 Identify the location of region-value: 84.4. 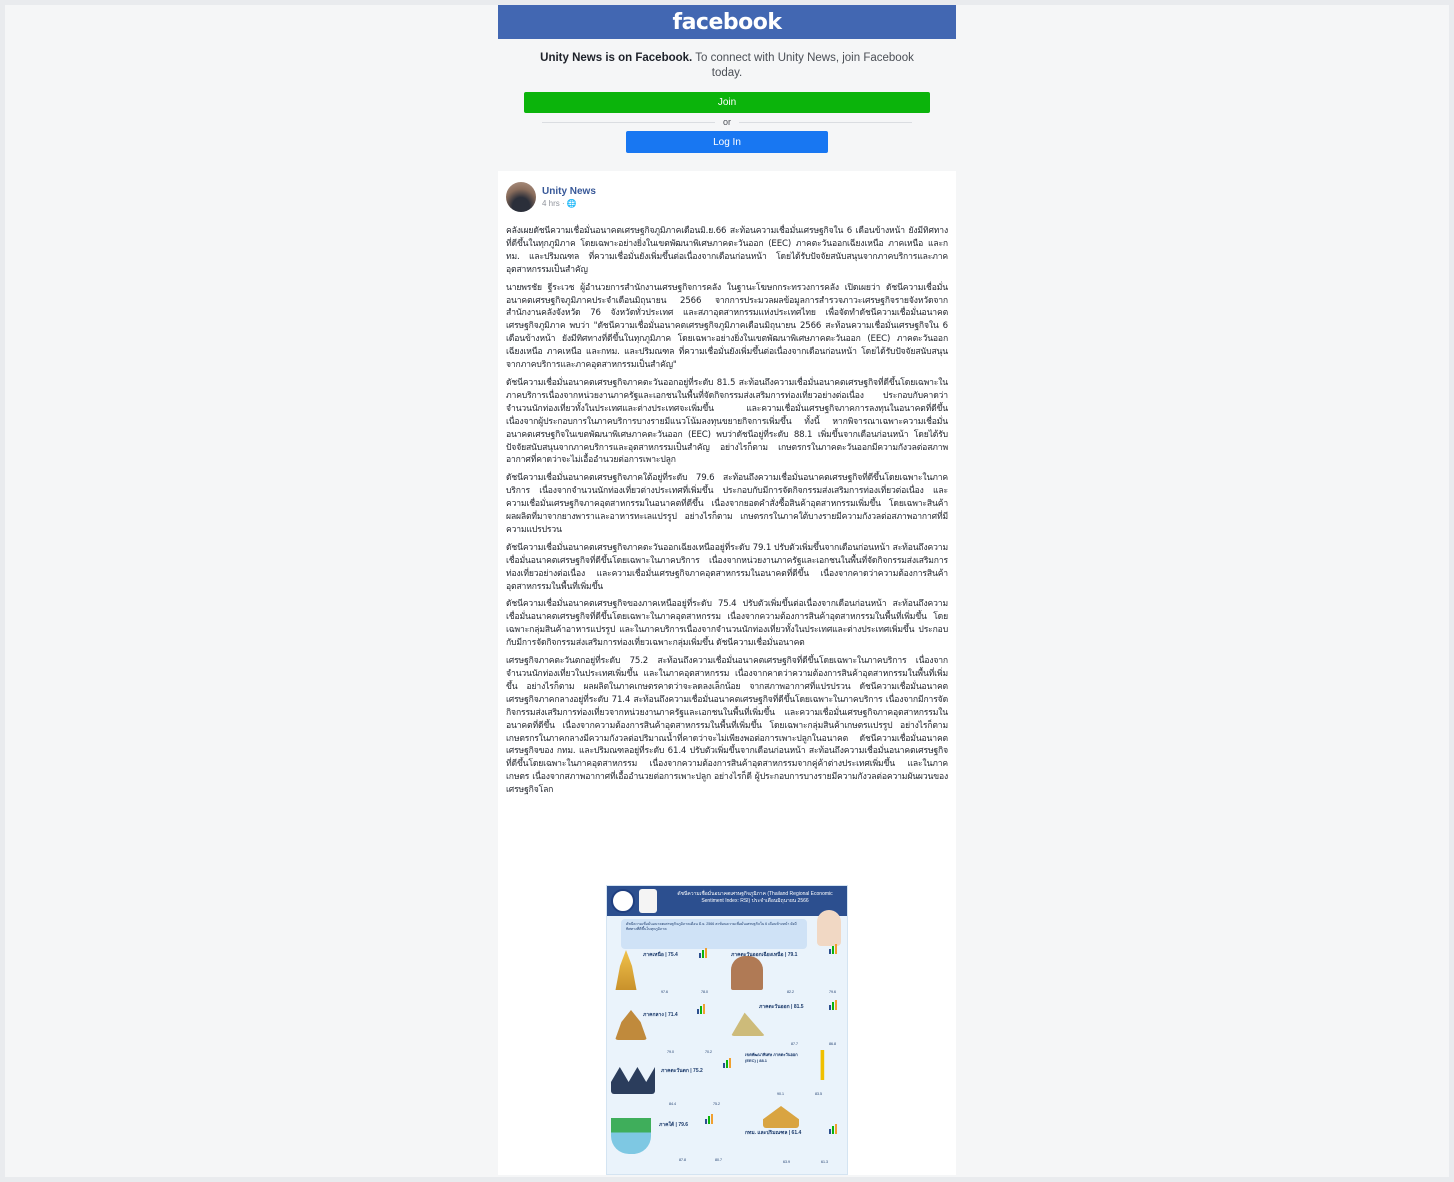
(672, 1104).